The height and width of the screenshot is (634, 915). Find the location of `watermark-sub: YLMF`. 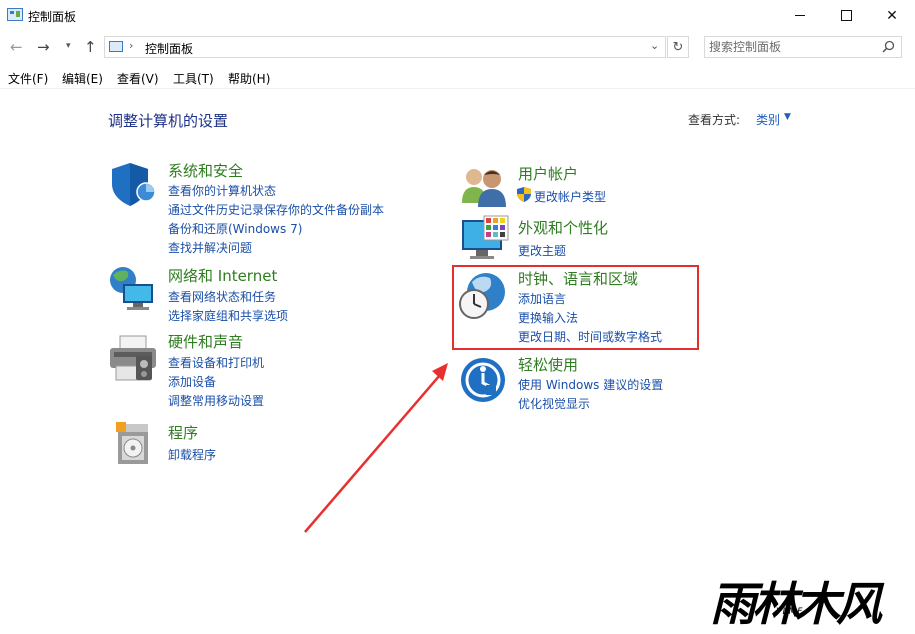

watermark-sub: YLMF is located at coordinates (790, 612).